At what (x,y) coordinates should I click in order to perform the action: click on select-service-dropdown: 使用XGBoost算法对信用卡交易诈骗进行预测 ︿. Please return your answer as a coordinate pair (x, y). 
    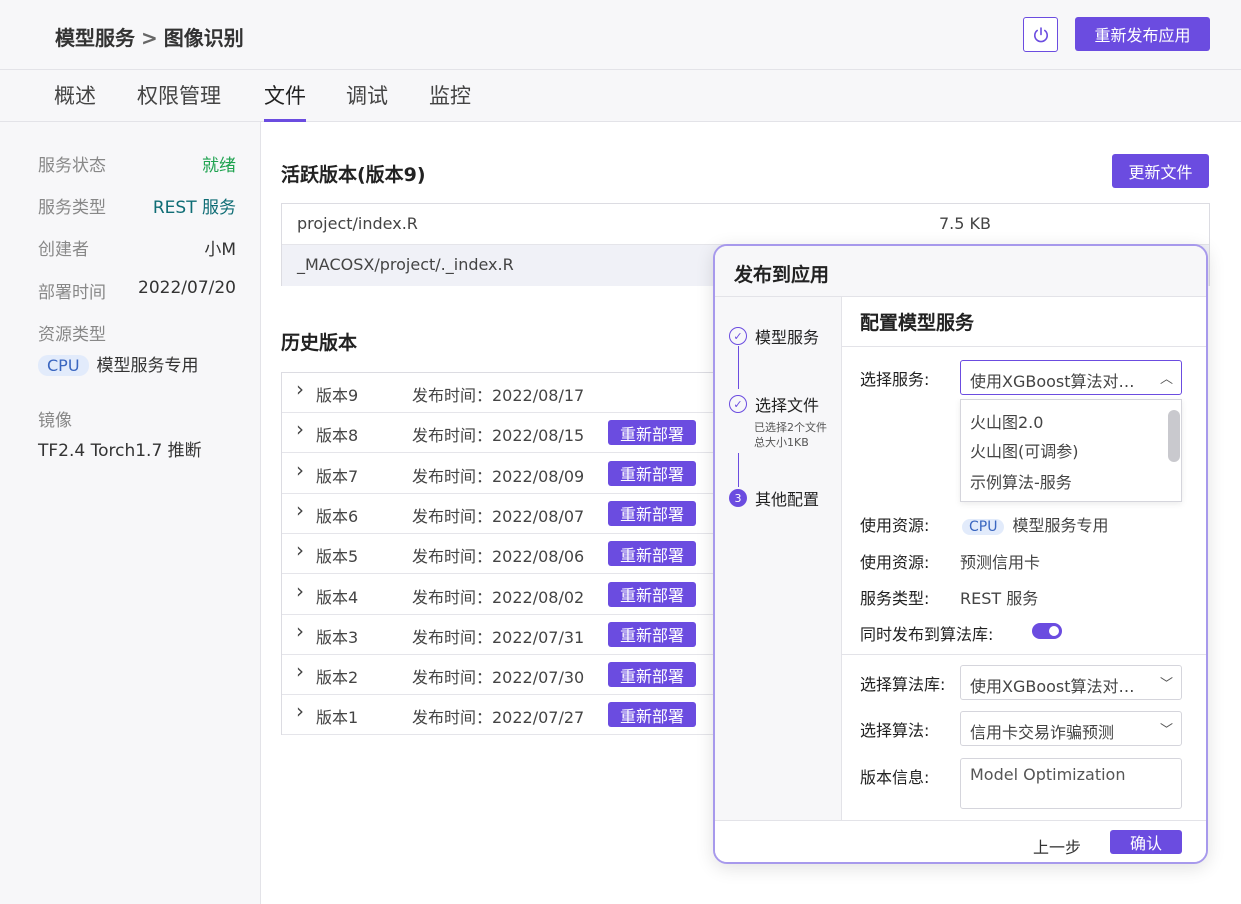
    Looking at the image, I should click on (1071, 377).